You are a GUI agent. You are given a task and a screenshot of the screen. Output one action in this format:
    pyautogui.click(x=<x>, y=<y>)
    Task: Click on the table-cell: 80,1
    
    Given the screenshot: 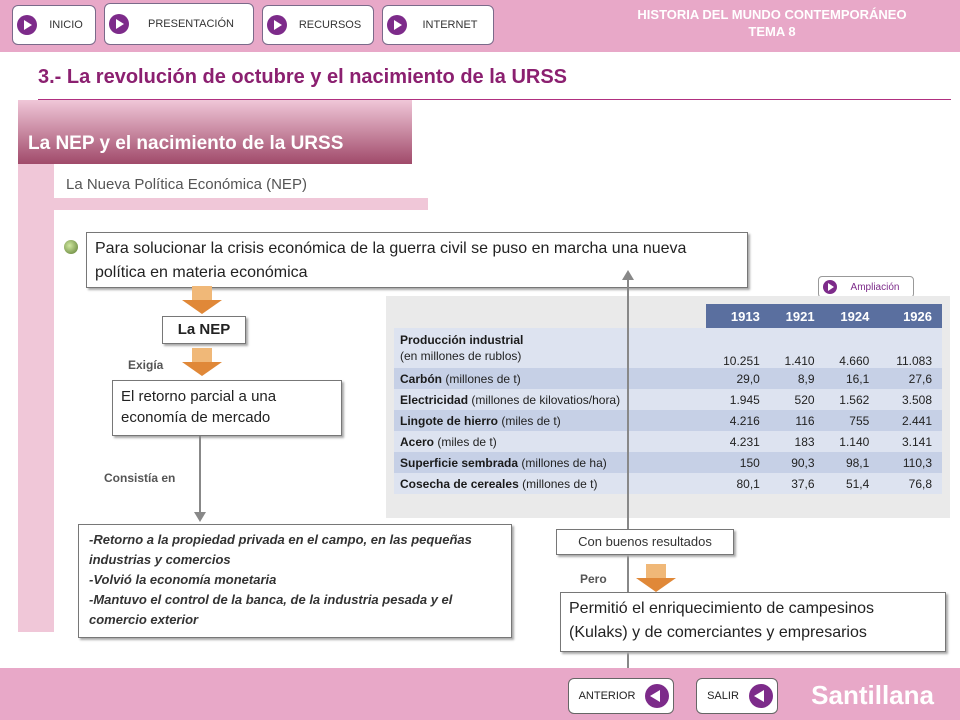 What is the action you would take?
    pyautogui.click(x=737, y=483)
    